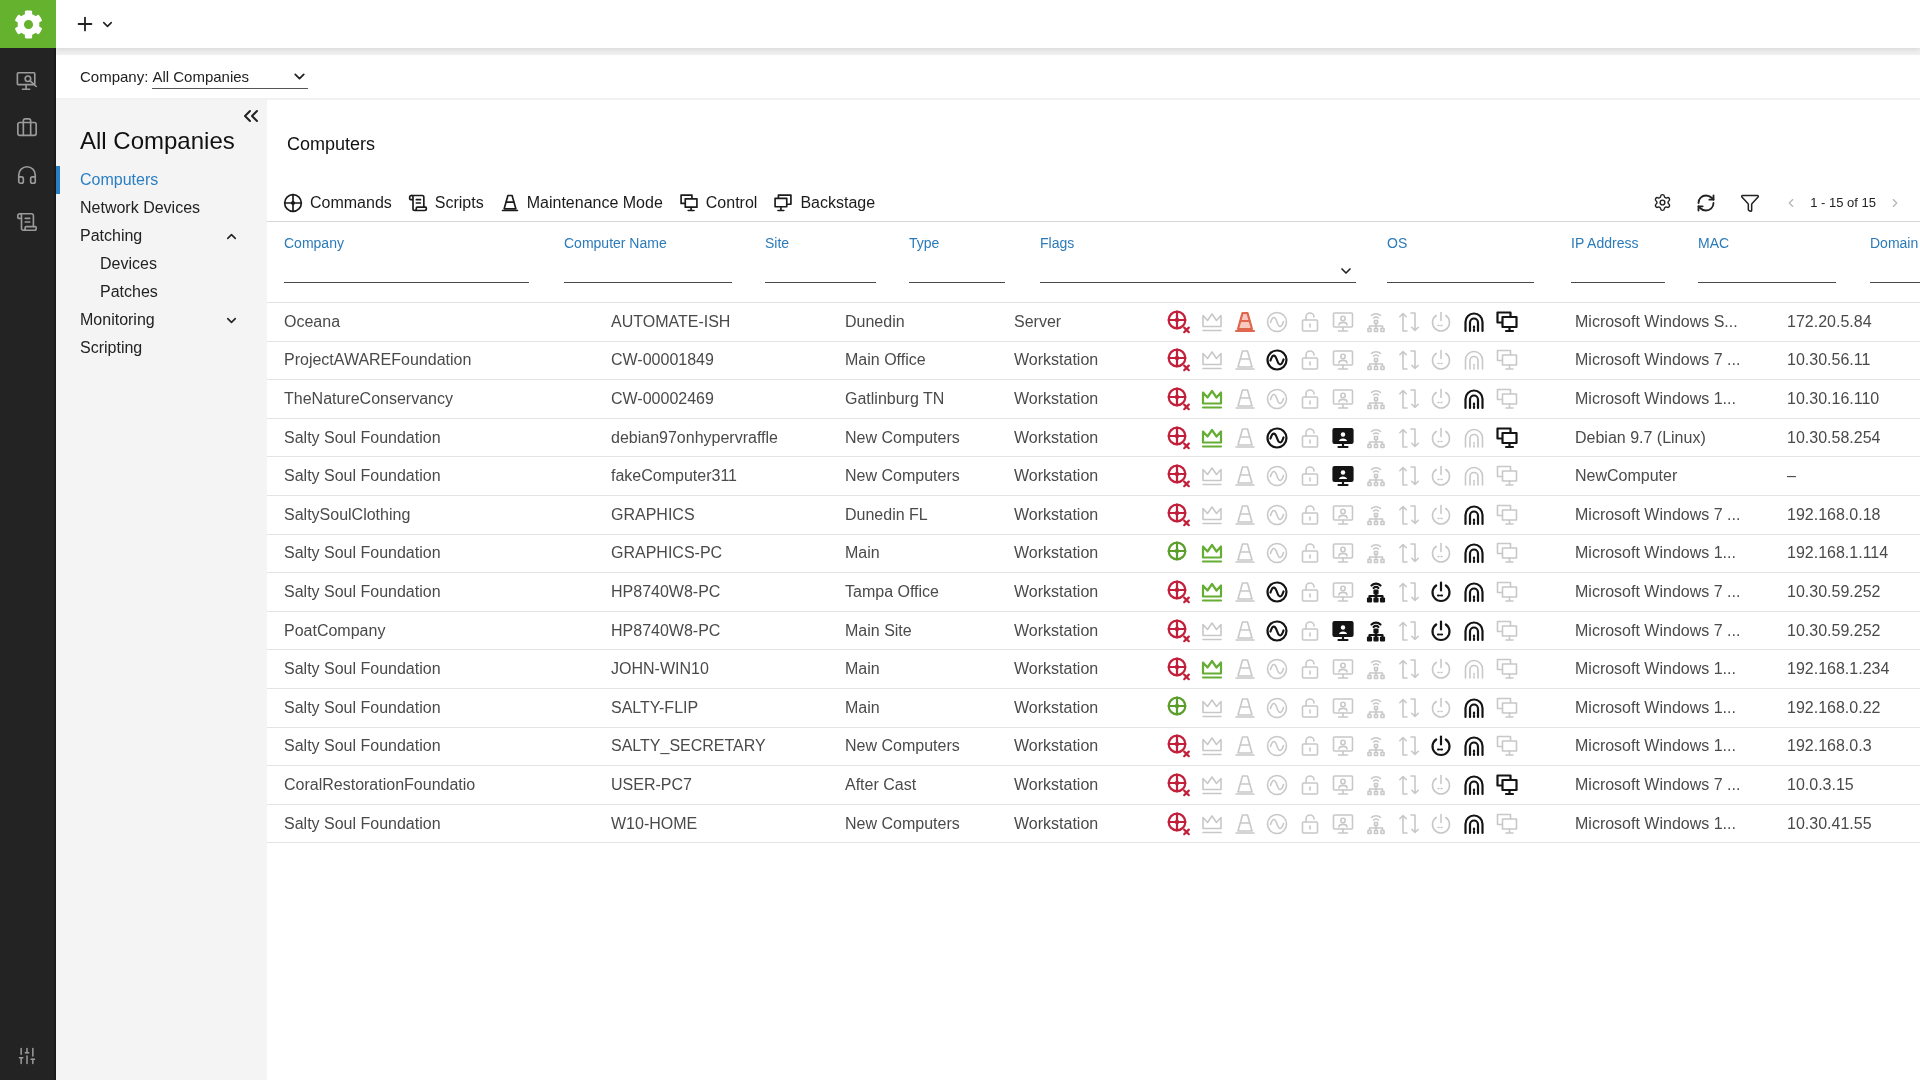 The image size is (1920, 1080). I want to click on column-header: IP Address, so click(1605, 243).